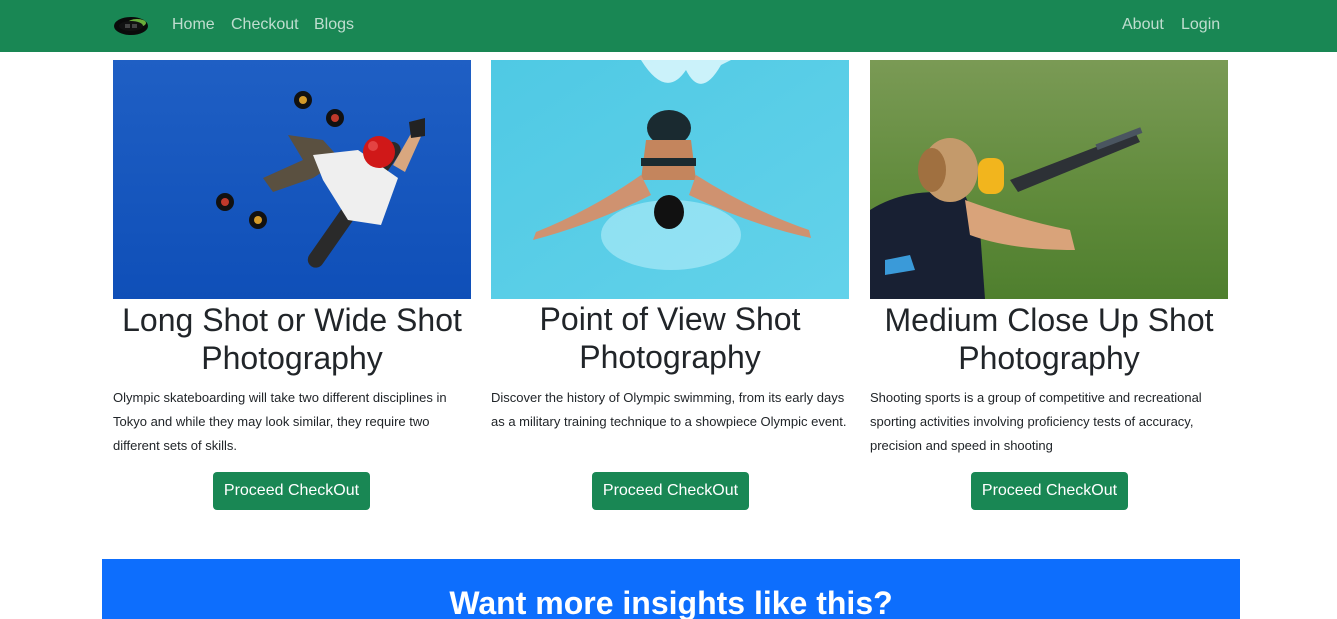  Describe the element at coordinates (1143, 25) in the screenshot. I see `nav-about-link: About` at that location.